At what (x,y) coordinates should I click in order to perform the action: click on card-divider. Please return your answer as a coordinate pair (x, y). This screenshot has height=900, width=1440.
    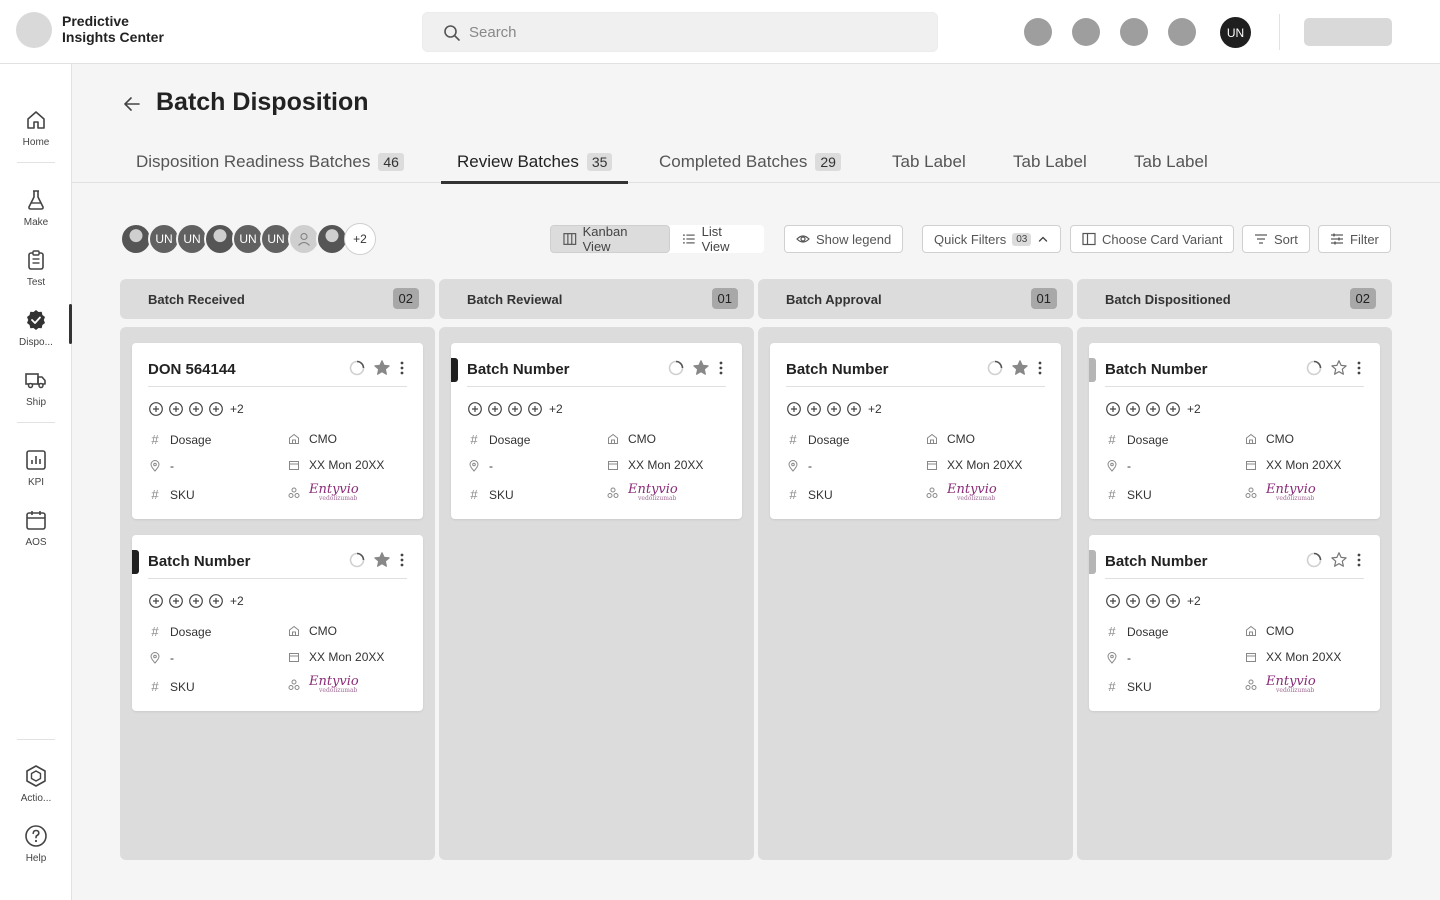
    Looking at the image, I should click on (1234, 386).